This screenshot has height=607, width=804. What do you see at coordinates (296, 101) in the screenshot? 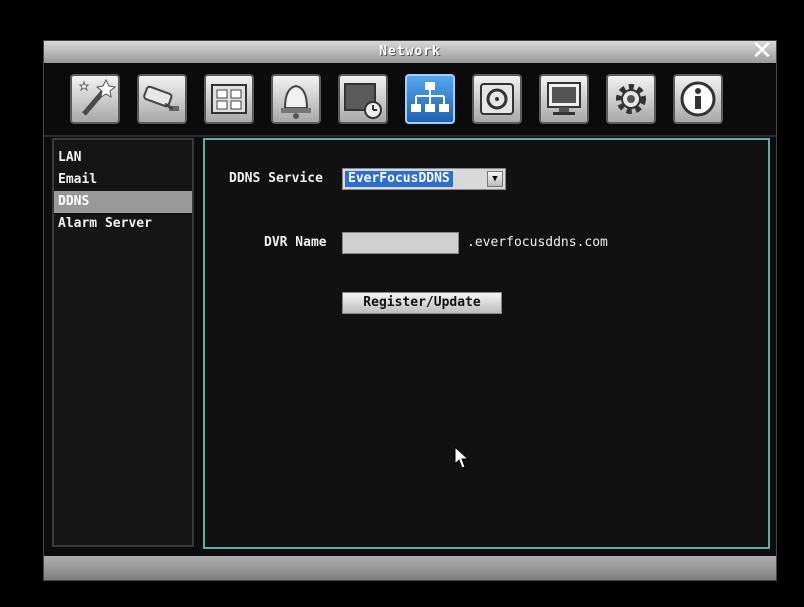
I see `alarm-bell-icon` at bounding box center [296, 101].